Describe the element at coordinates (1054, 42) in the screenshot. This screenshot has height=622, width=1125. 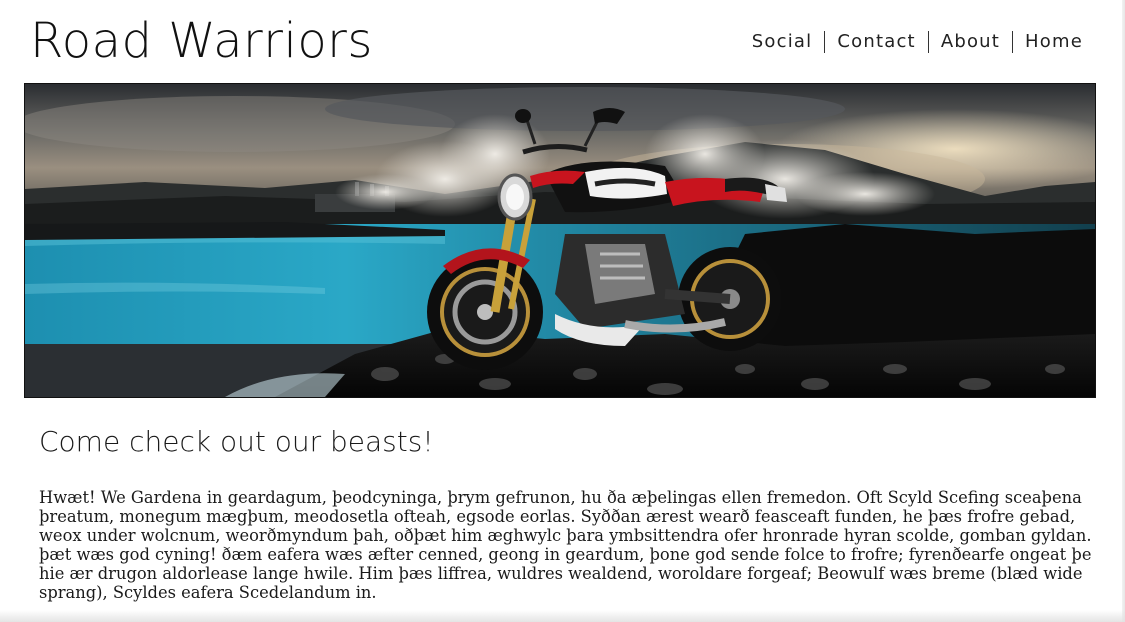
I see `nav-link-home: Home` at that location.